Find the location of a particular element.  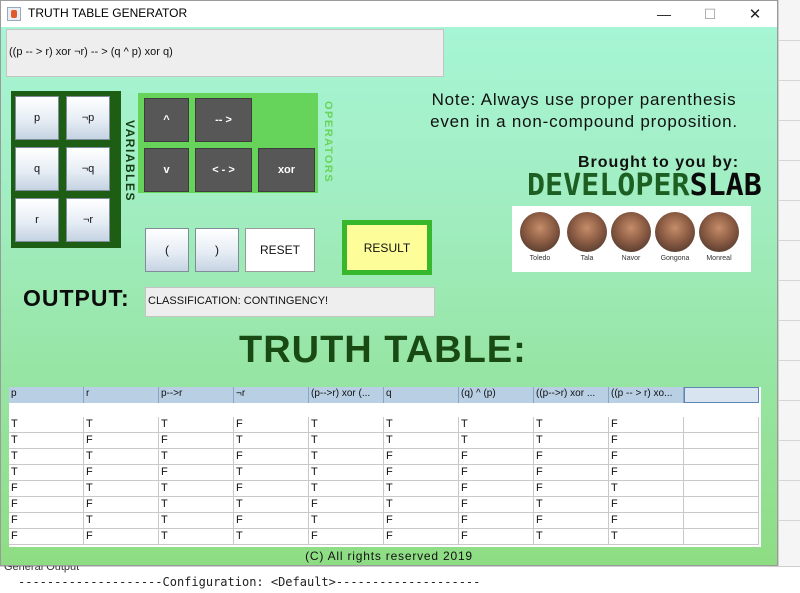

op-or-button: v is located at coordinates (166, 170).